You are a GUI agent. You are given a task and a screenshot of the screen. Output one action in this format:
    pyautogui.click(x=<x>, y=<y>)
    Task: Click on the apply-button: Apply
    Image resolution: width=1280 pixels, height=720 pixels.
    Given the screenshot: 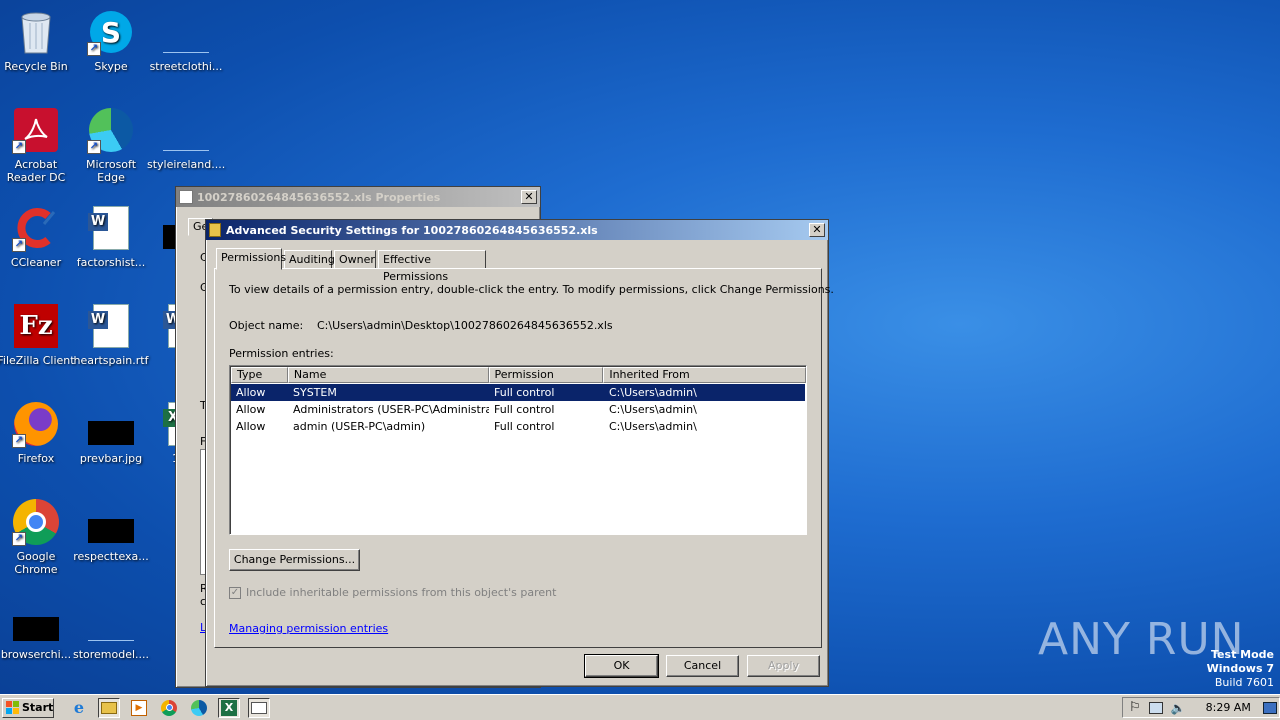 What is the action you would take?
    pyautogui.click(x=783, y=666)
    